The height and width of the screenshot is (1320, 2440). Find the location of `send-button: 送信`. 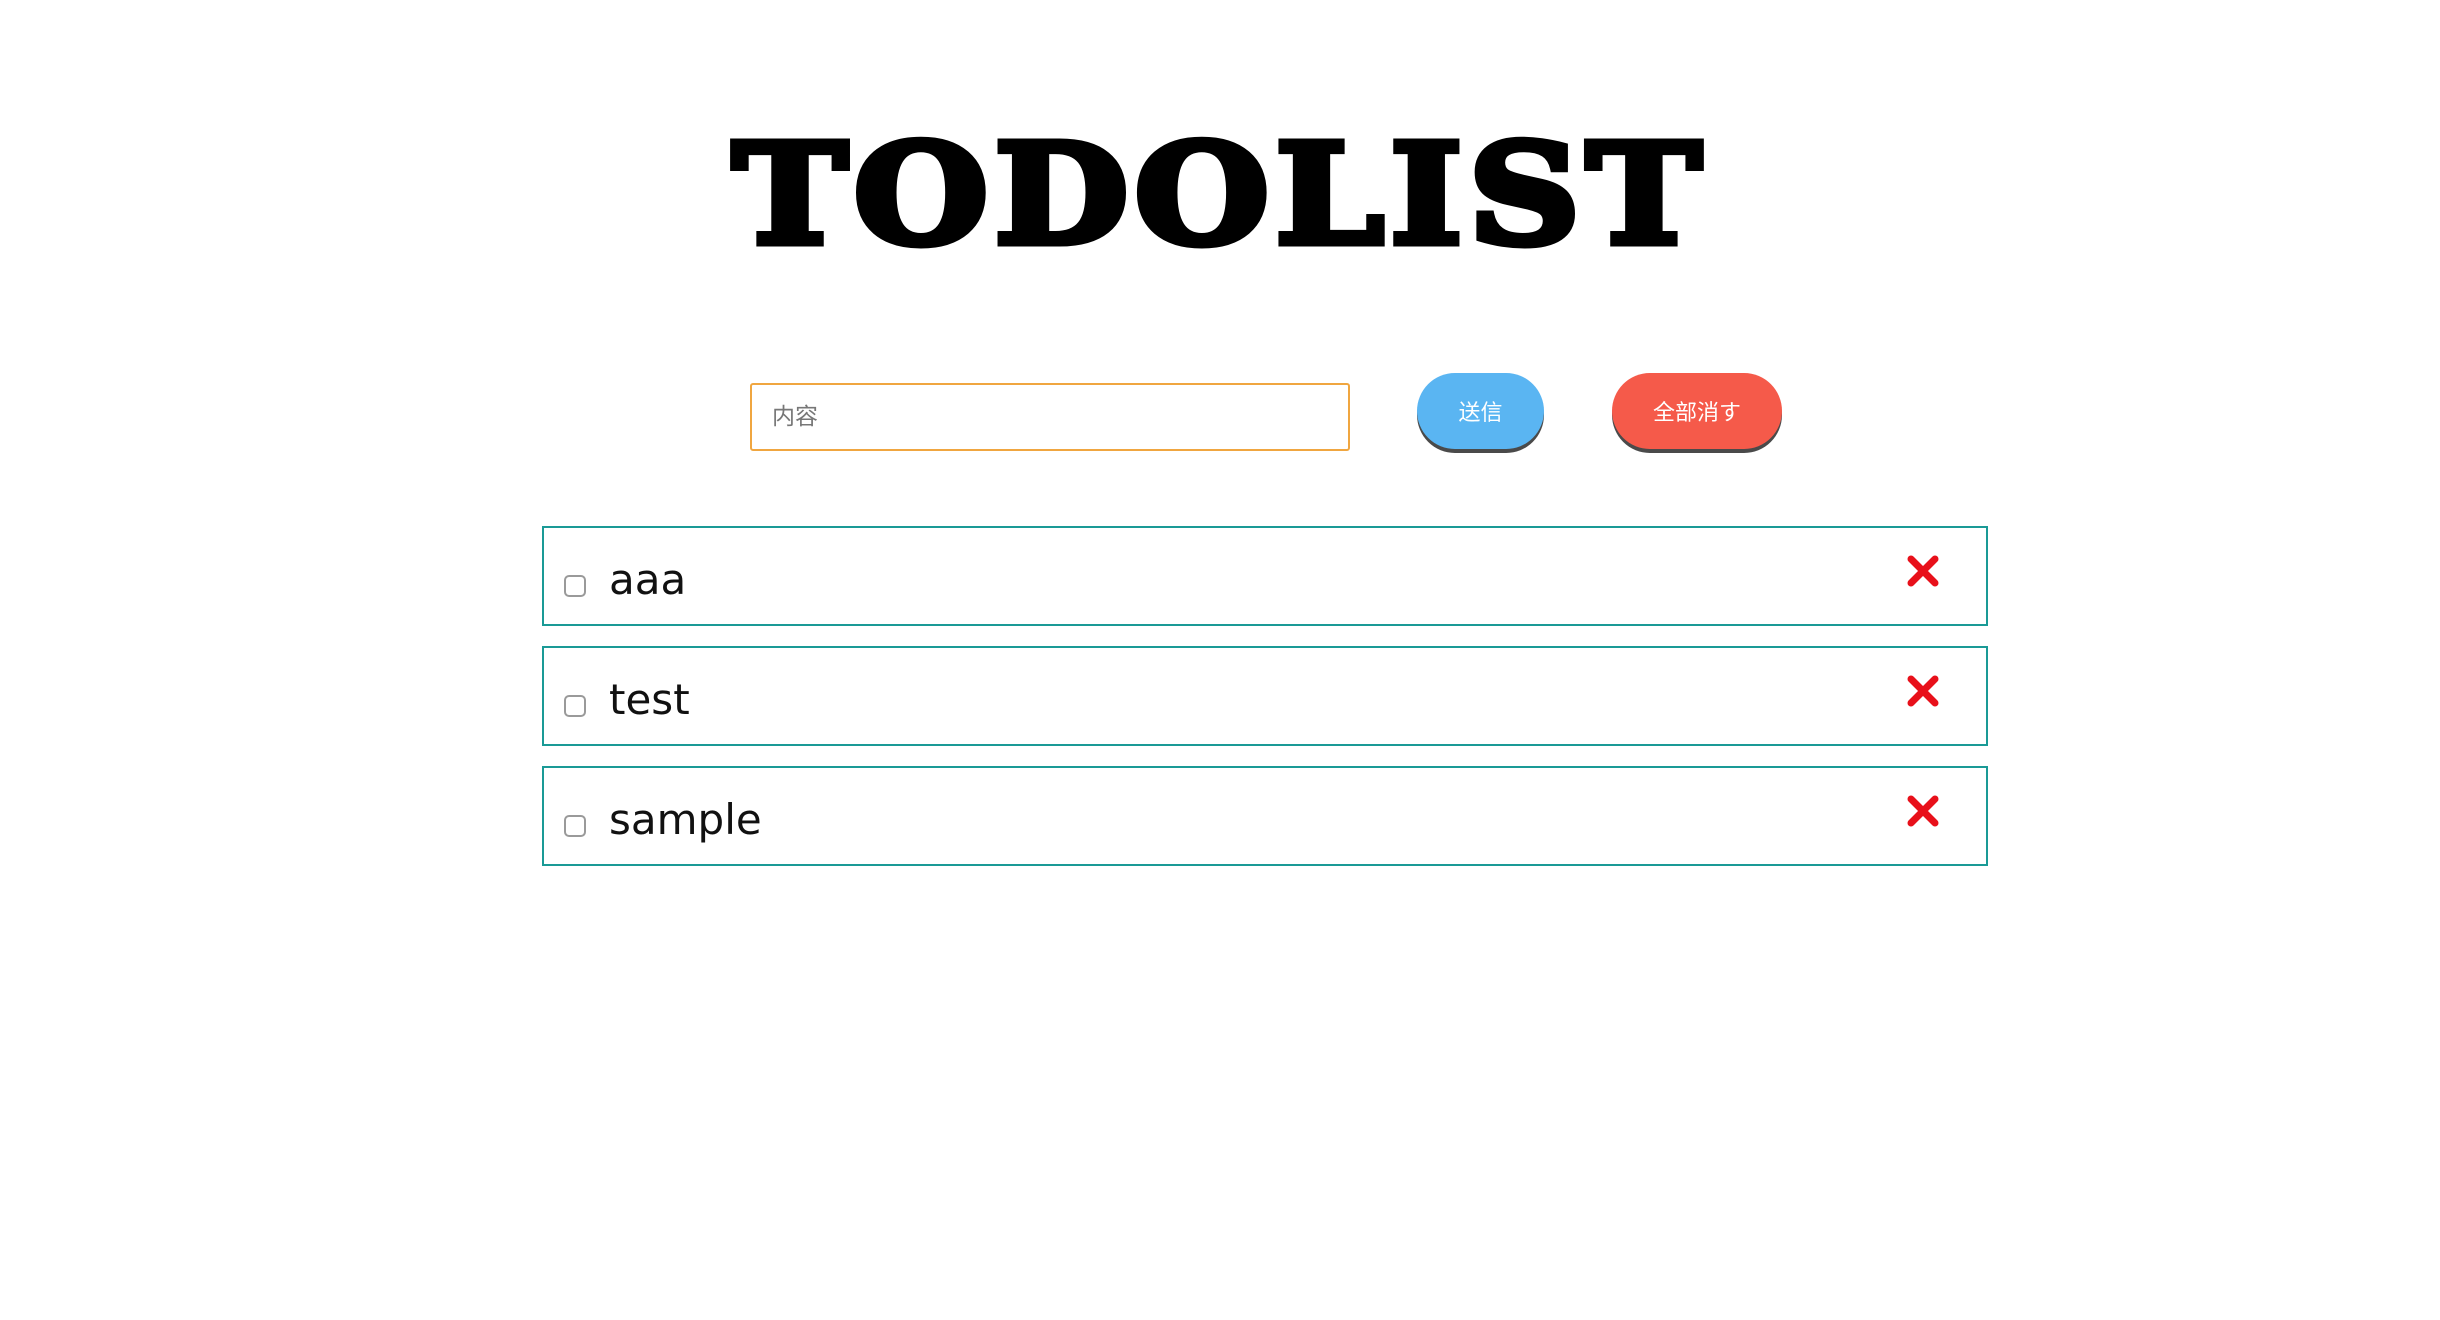

send-button: 送信 is located at coordinates (1480, 411).